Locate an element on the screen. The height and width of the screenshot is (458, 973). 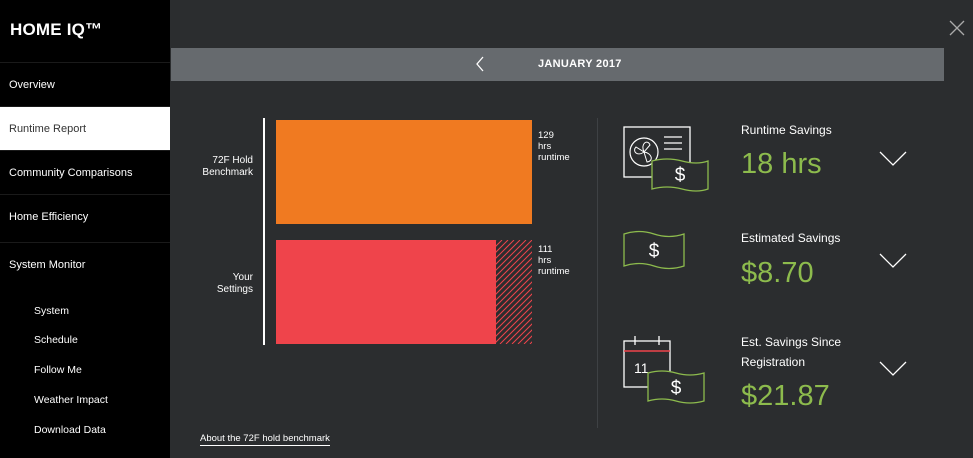
nav-label: Runtime Report is located at coordinates (48, 128).